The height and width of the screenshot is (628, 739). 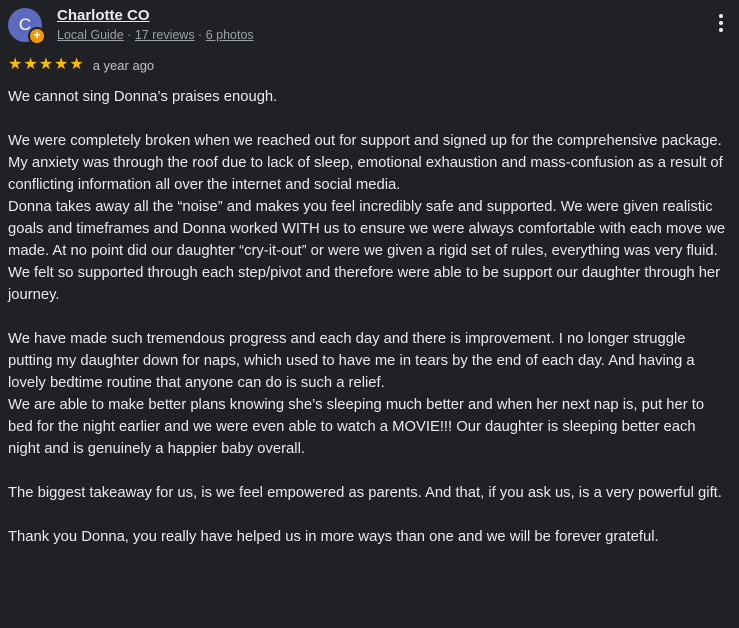 What do you see at coordinates (721, 25) in the screenshot?
I see `more-vert-icon` at bounding box center [721, 25].